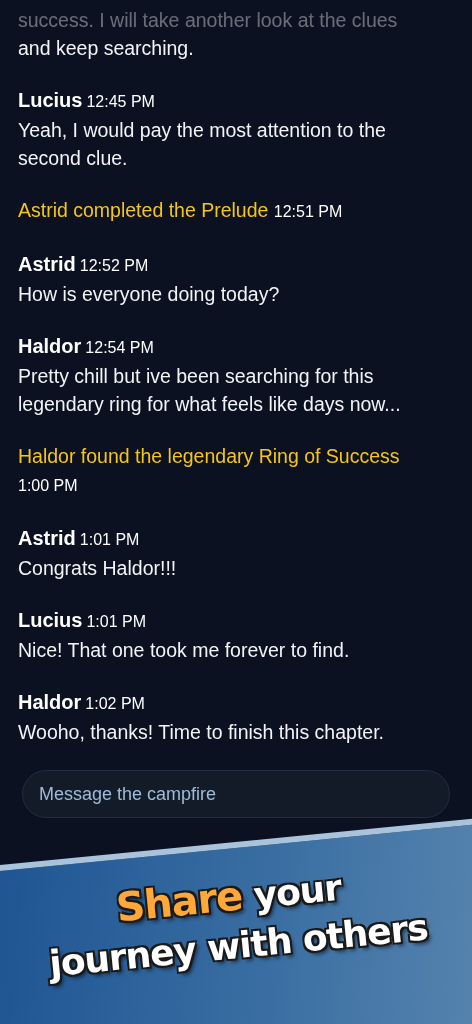  I want to click on timestamp: 1:00 PM, so click(48, 486).